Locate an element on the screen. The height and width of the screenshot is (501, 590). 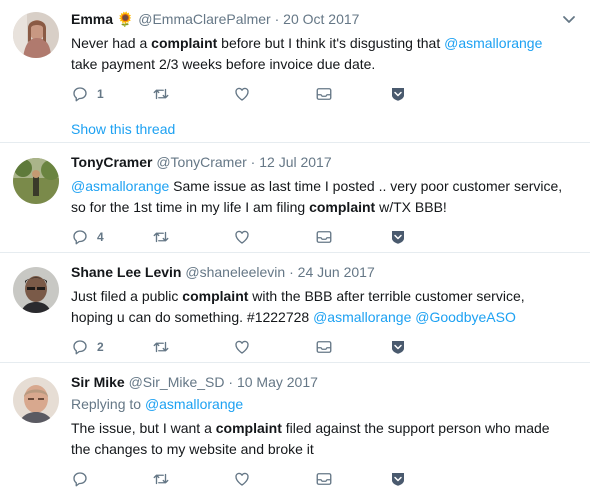
user-handle: @EmmaClarePalmer is located at coordinates (204, 19).